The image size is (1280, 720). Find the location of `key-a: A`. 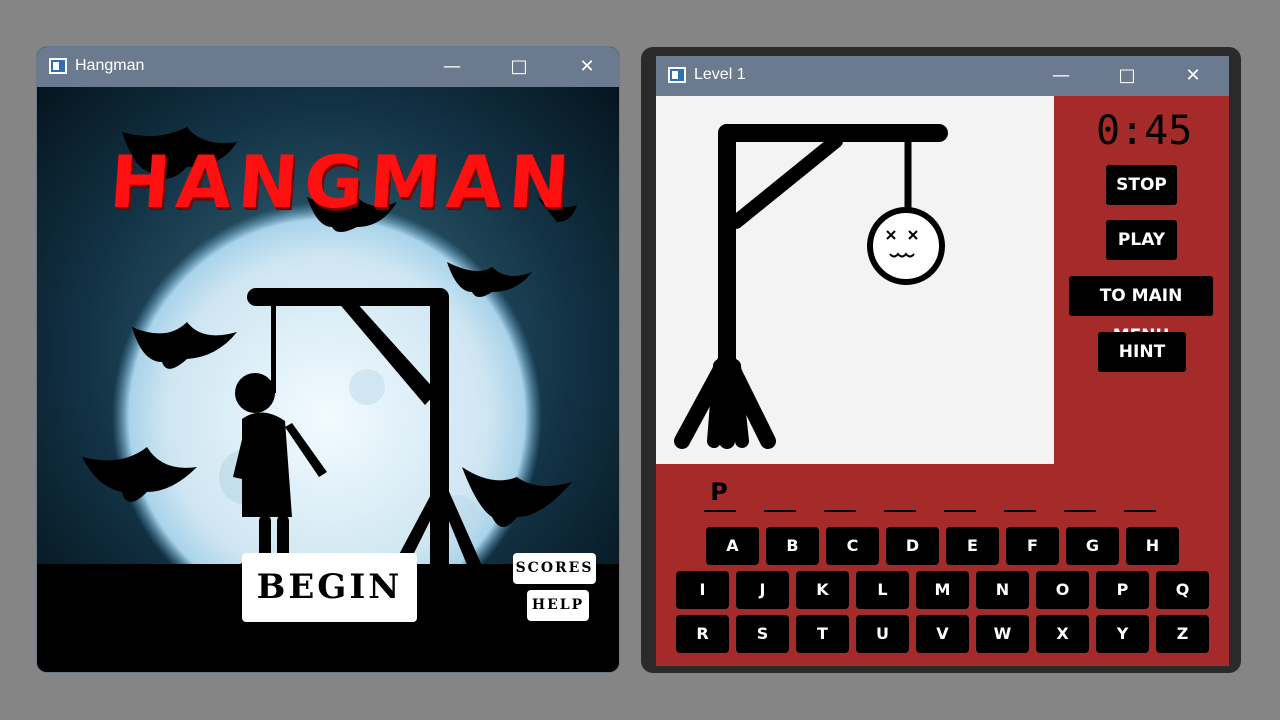

key-a: A is located at coordinates (732, 546).